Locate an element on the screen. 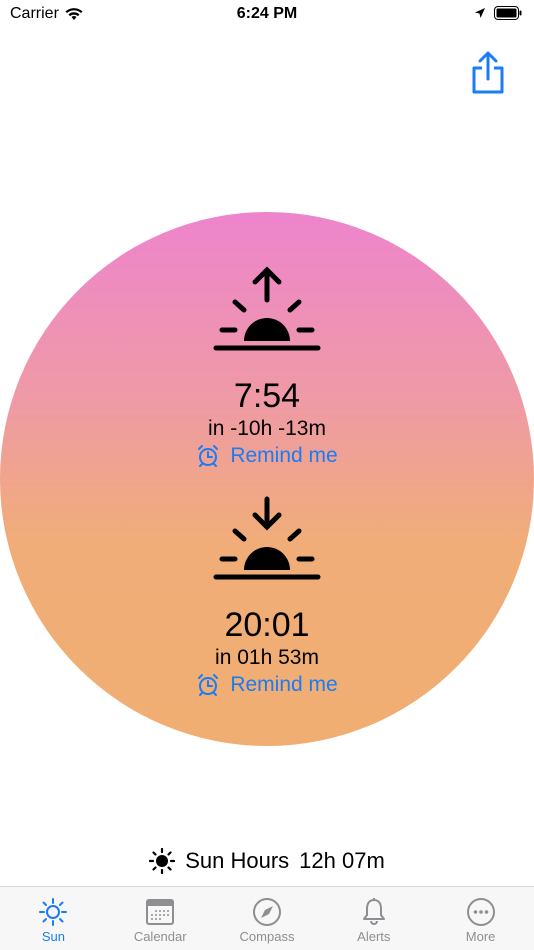  bell-icon is located at coordinates (373, 911).